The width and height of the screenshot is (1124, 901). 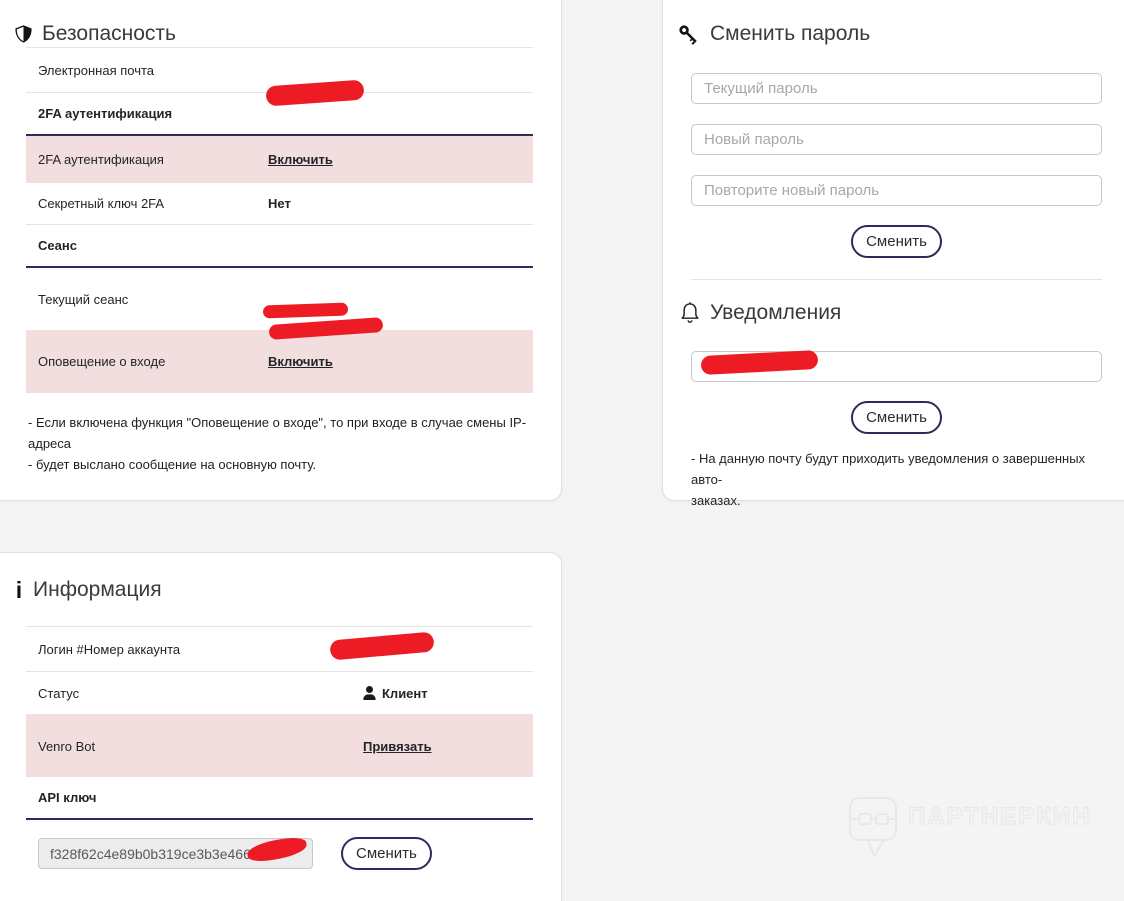 I want to click on login-alert-row: Оповещение о входе Включить, so click(x=279, y=361).